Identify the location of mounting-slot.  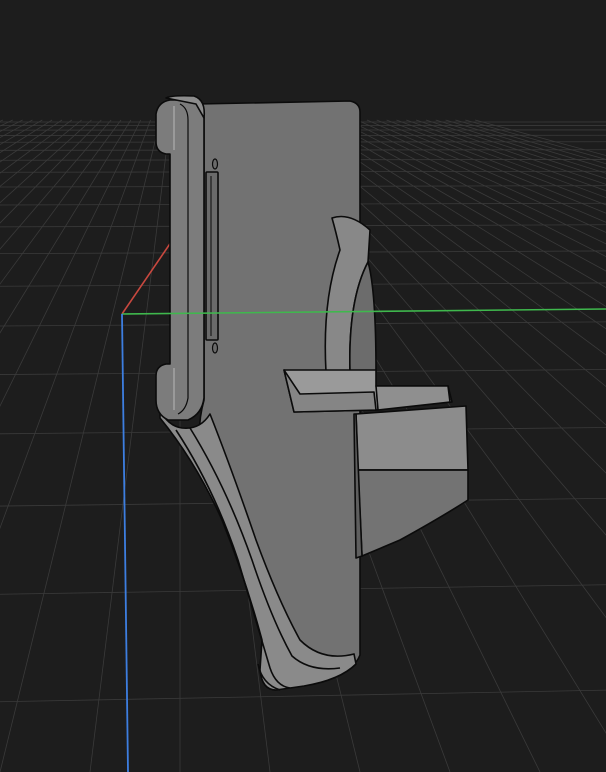
(212, 256).